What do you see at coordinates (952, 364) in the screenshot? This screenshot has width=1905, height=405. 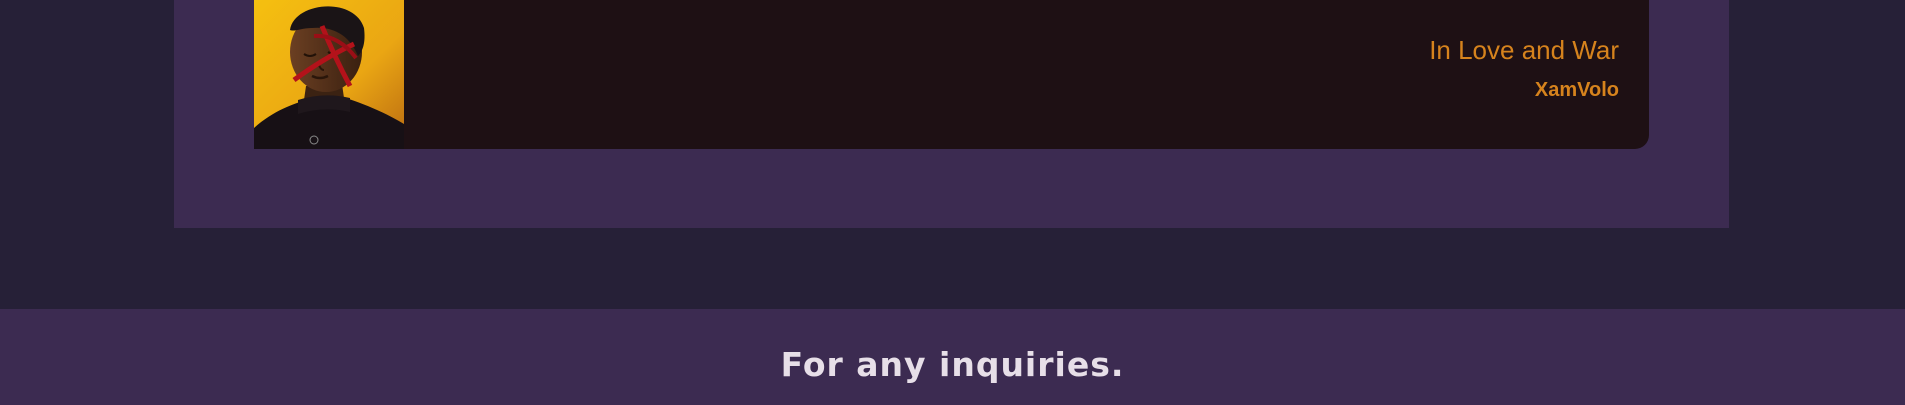 I see `footer-heading: For any inquiries.` at bounding box center [952, 364].